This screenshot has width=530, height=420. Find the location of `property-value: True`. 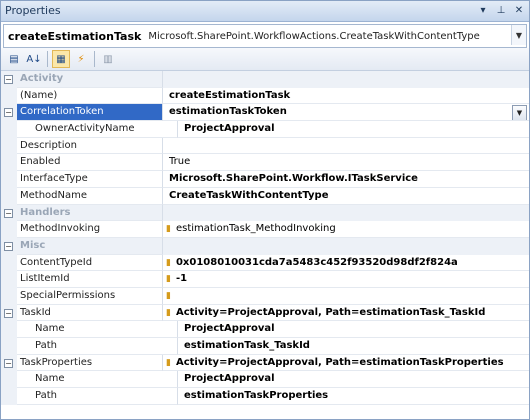

property-value: True is located at coordinates (346, 163).